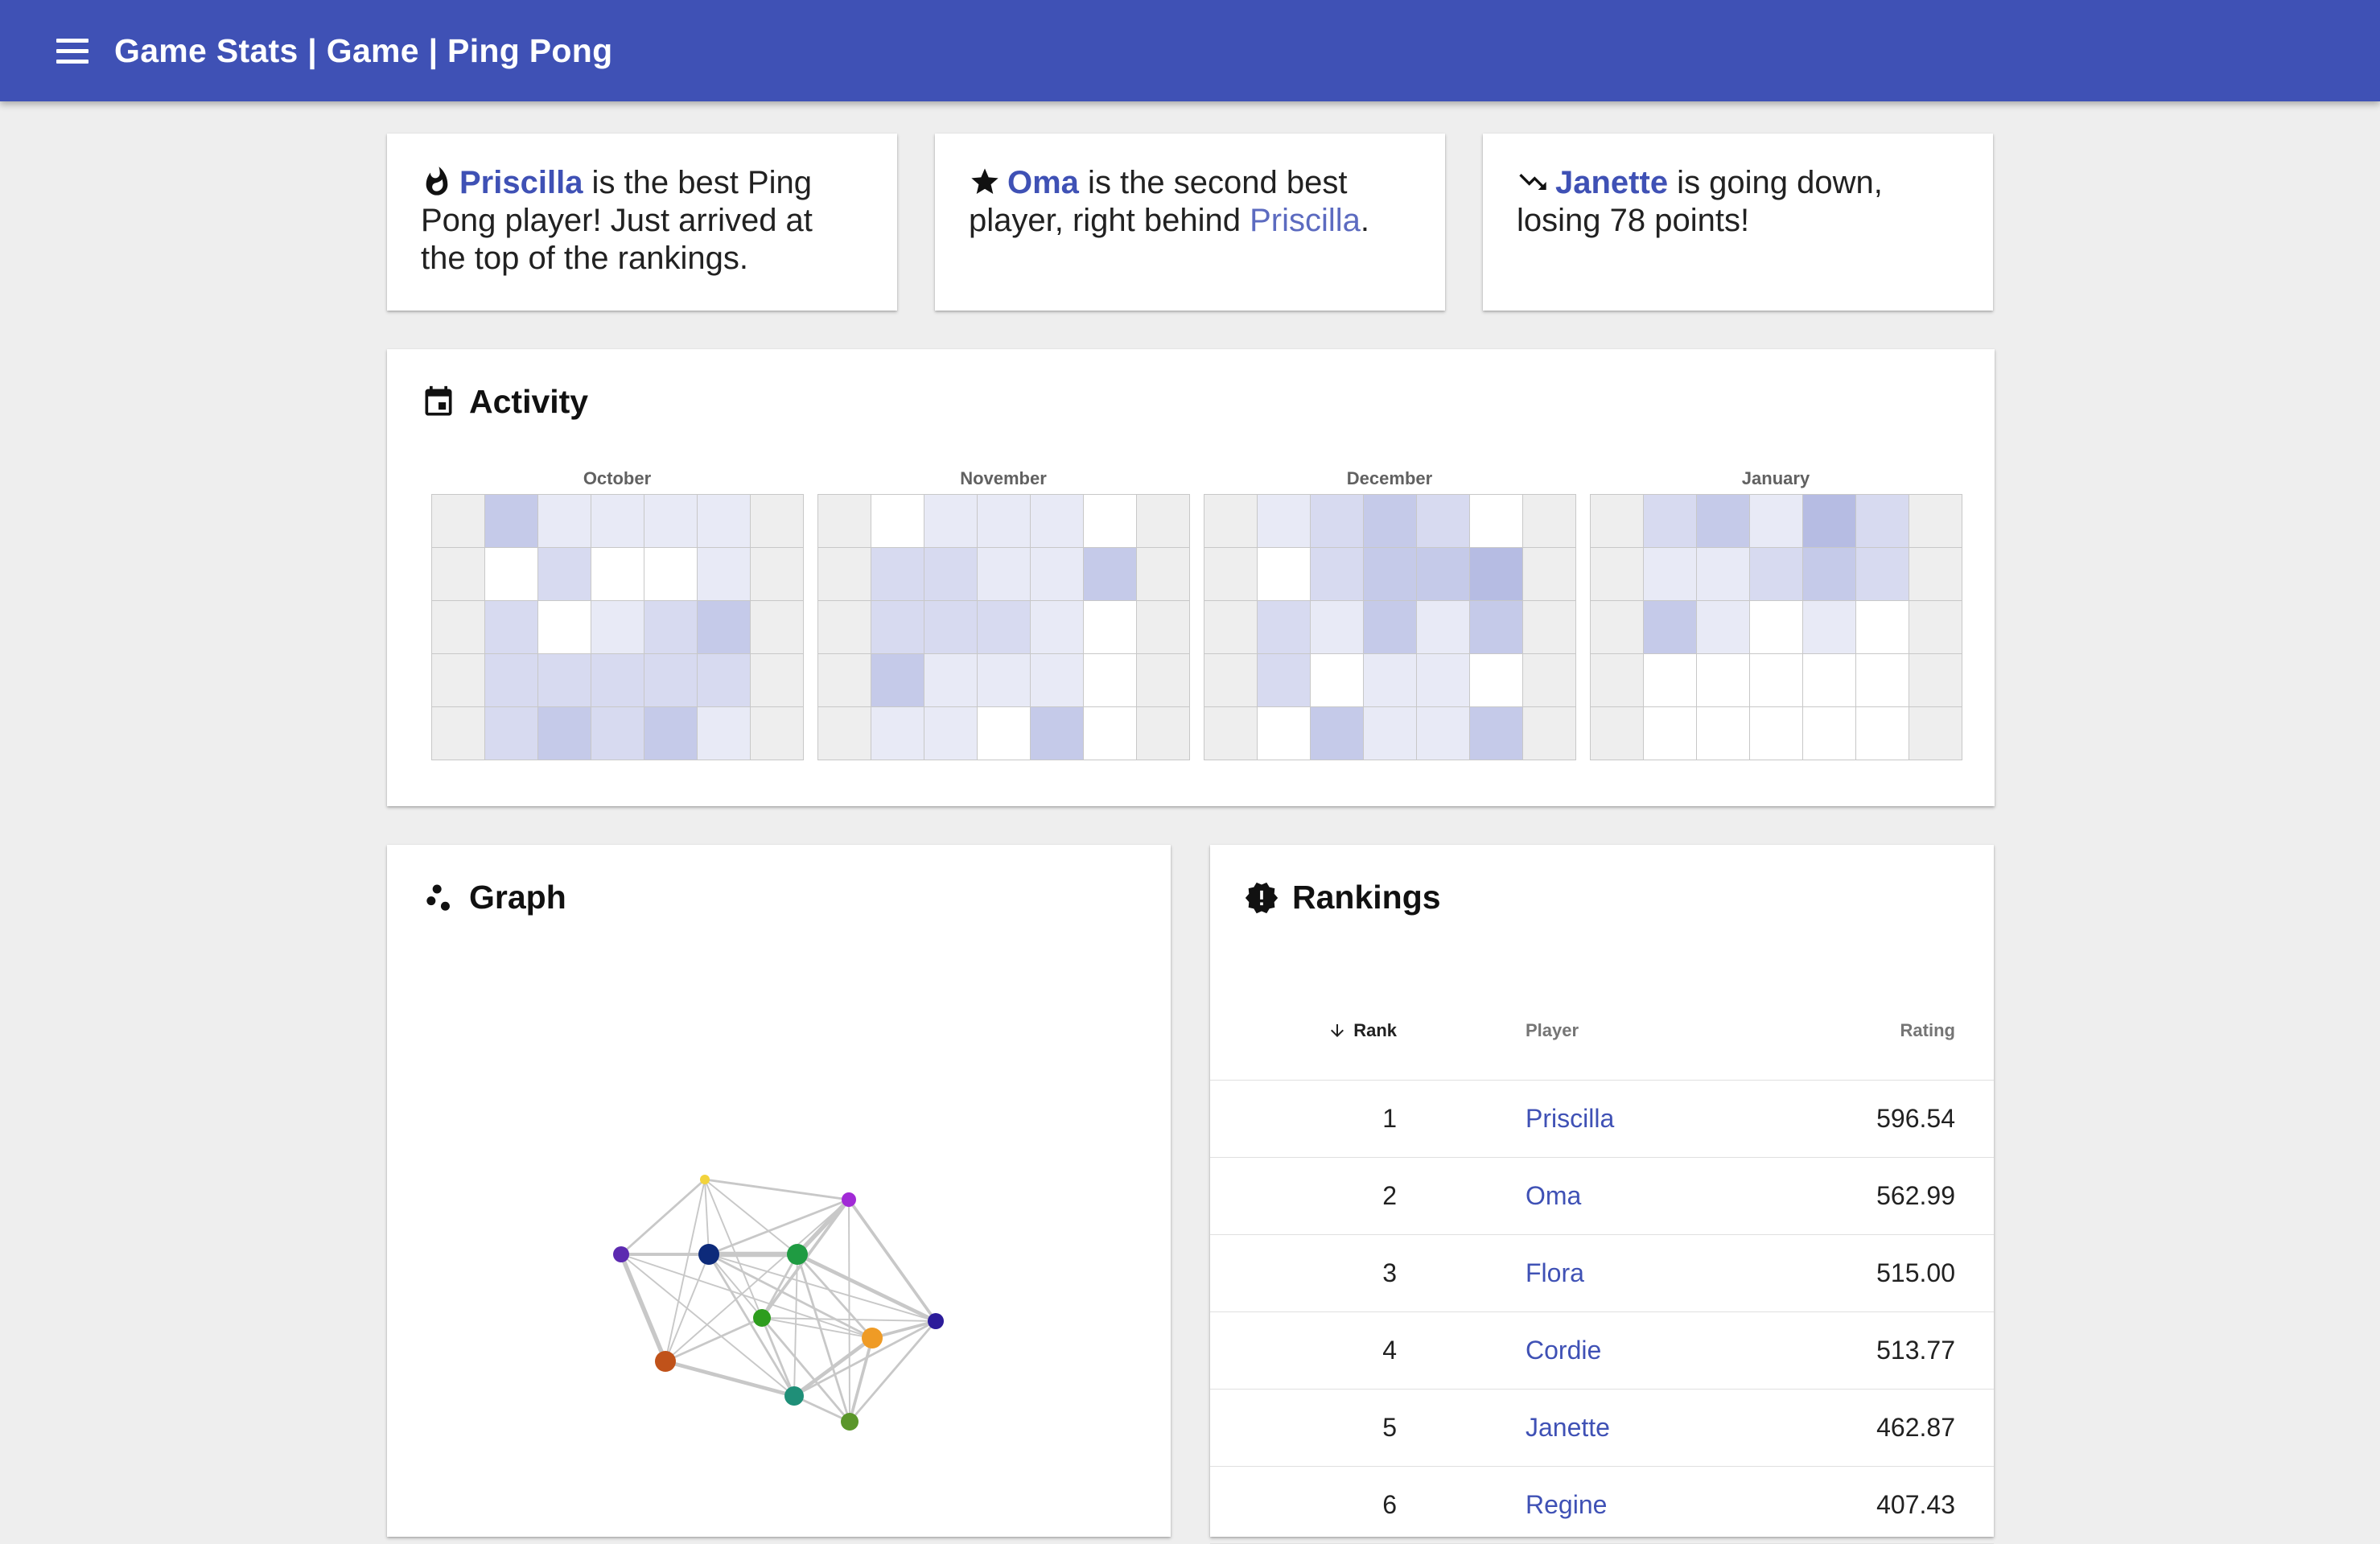  What do you see at coordinates (1627, 1196) in the screenshot?
I see `player-link: Oma` at bounding box center [1627, 1196].